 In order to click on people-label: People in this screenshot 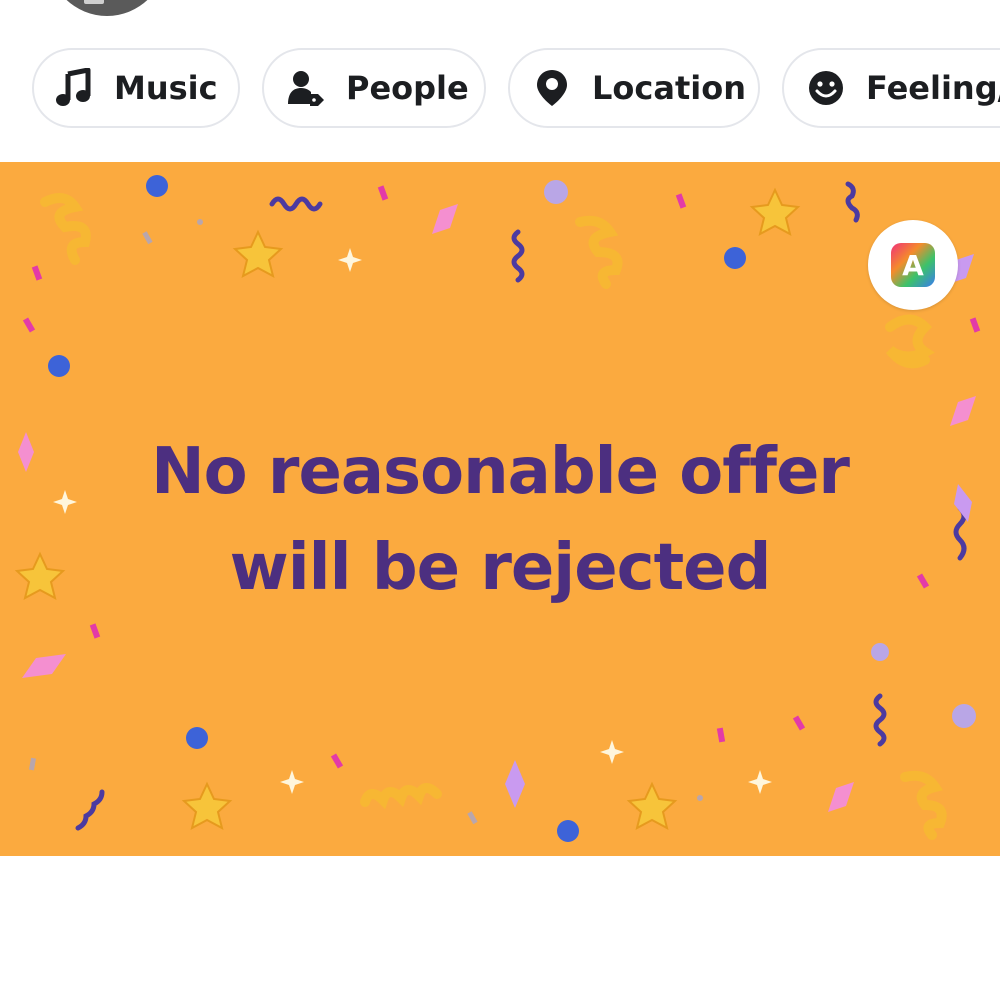, I will do `click(407, 88)`.